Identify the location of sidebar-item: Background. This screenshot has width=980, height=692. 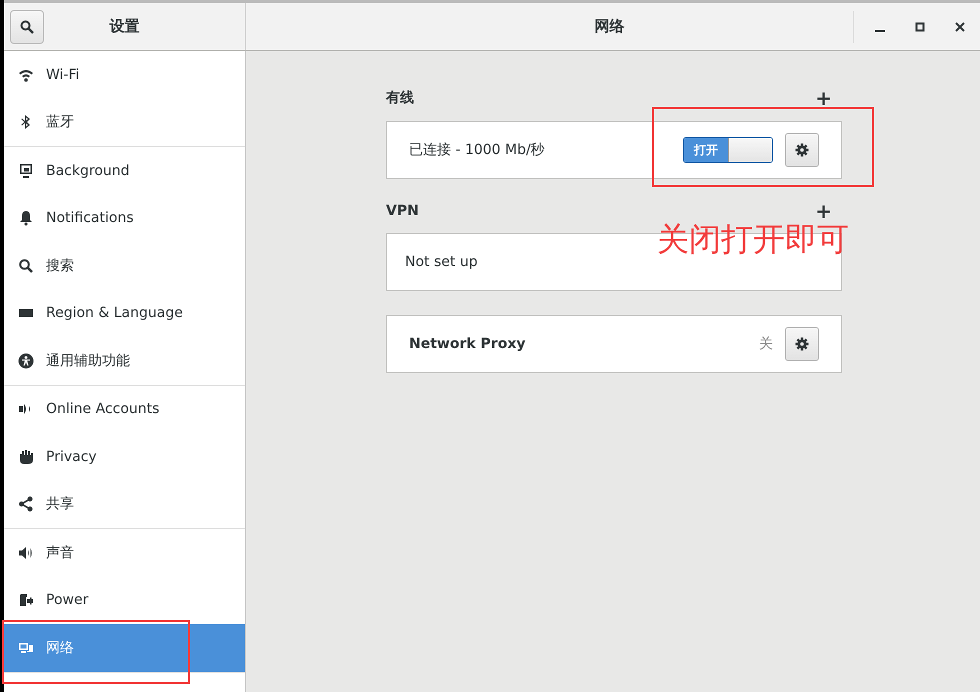
(124, 170).